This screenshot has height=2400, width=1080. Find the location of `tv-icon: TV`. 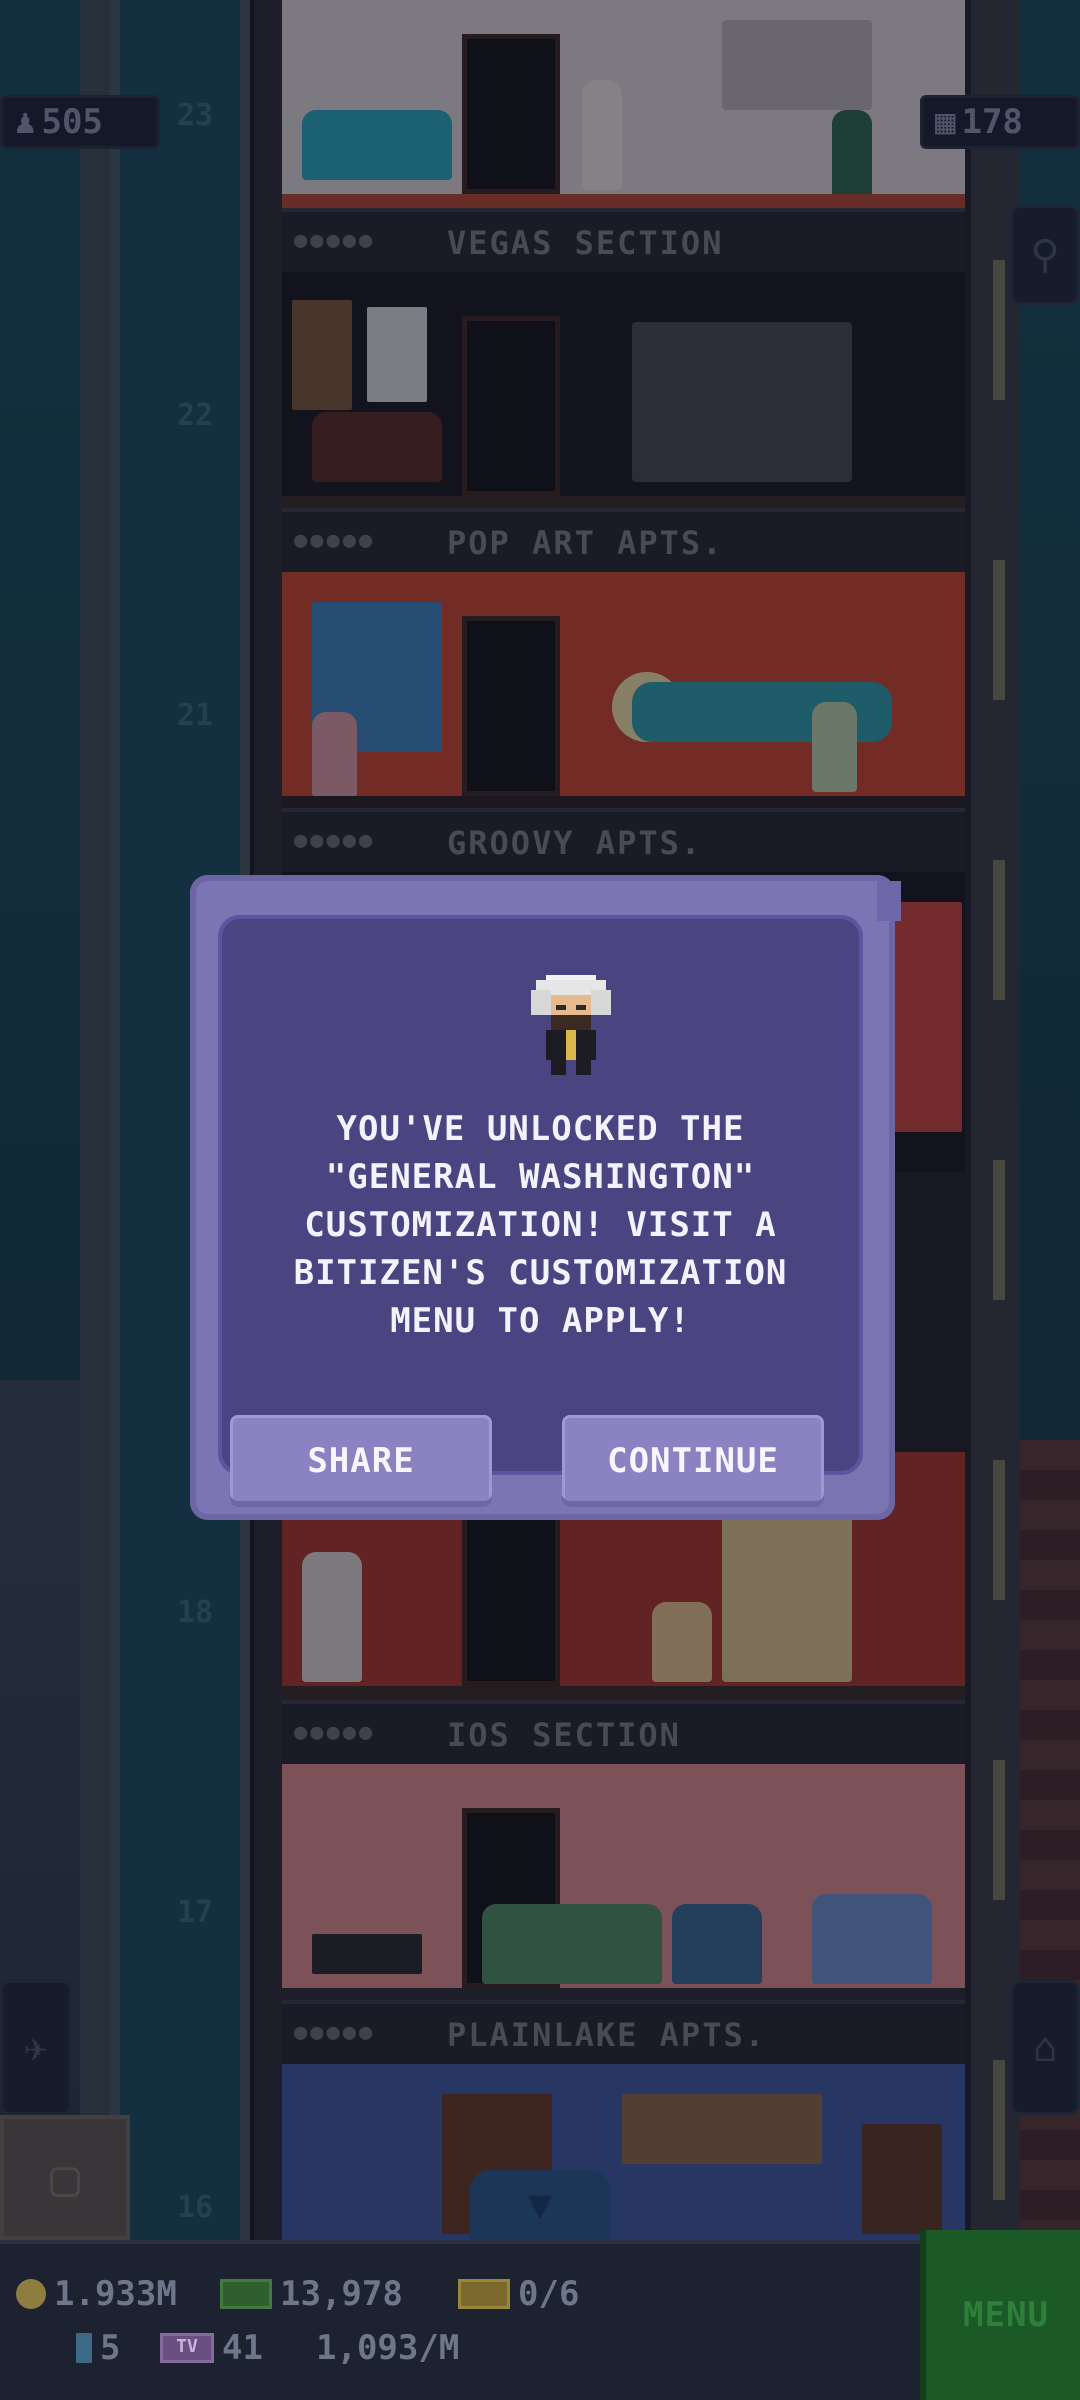

tv-icon: TV is located at coordinates (187, 2348).